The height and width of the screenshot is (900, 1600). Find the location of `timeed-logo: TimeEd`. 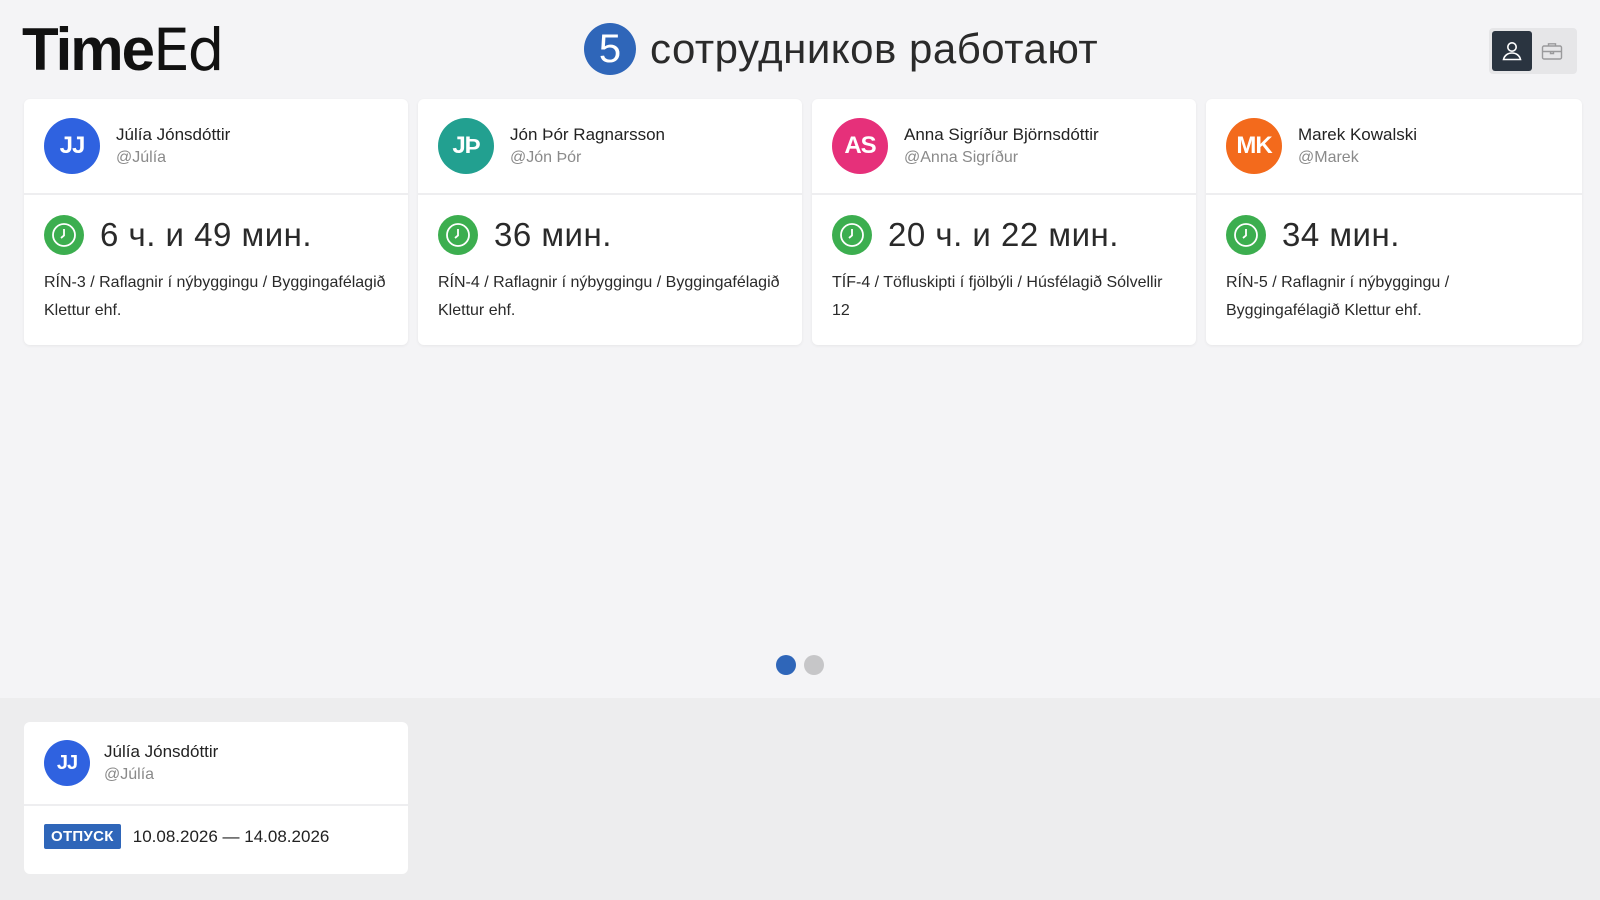

timeed-logo: TimeEd is located at coordinates (123, 50).